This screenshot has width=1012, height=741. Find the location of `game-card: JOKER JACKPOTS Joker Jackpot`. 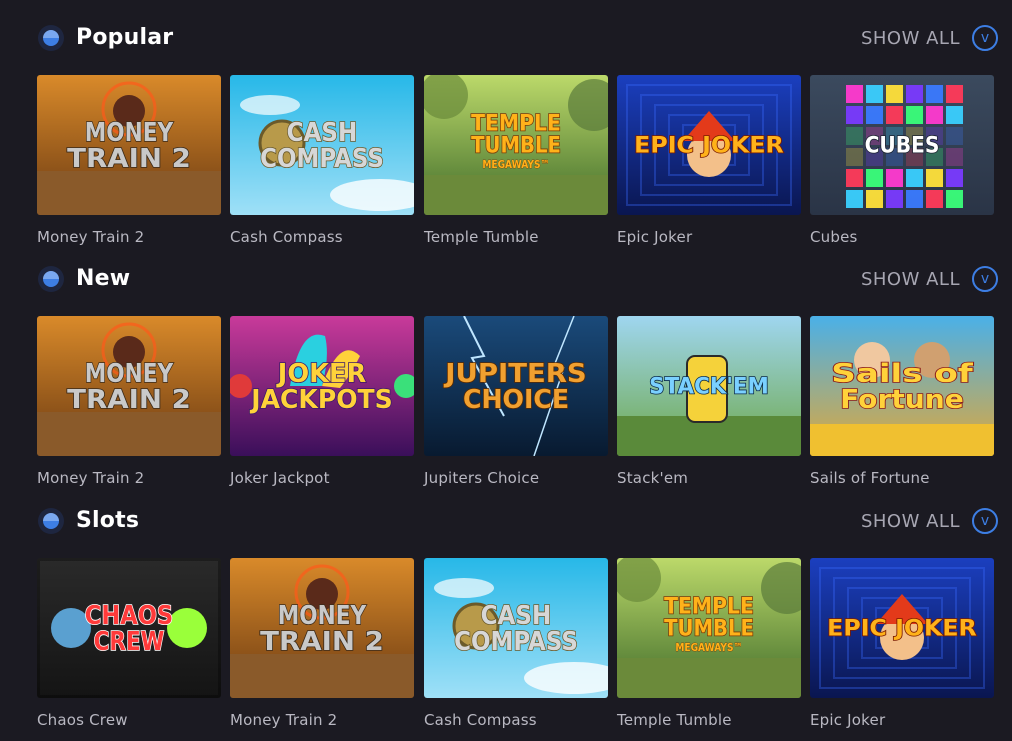

game-card: JOKER JACKPOTS Joker Jackpot is located at coordinates (322, 401).